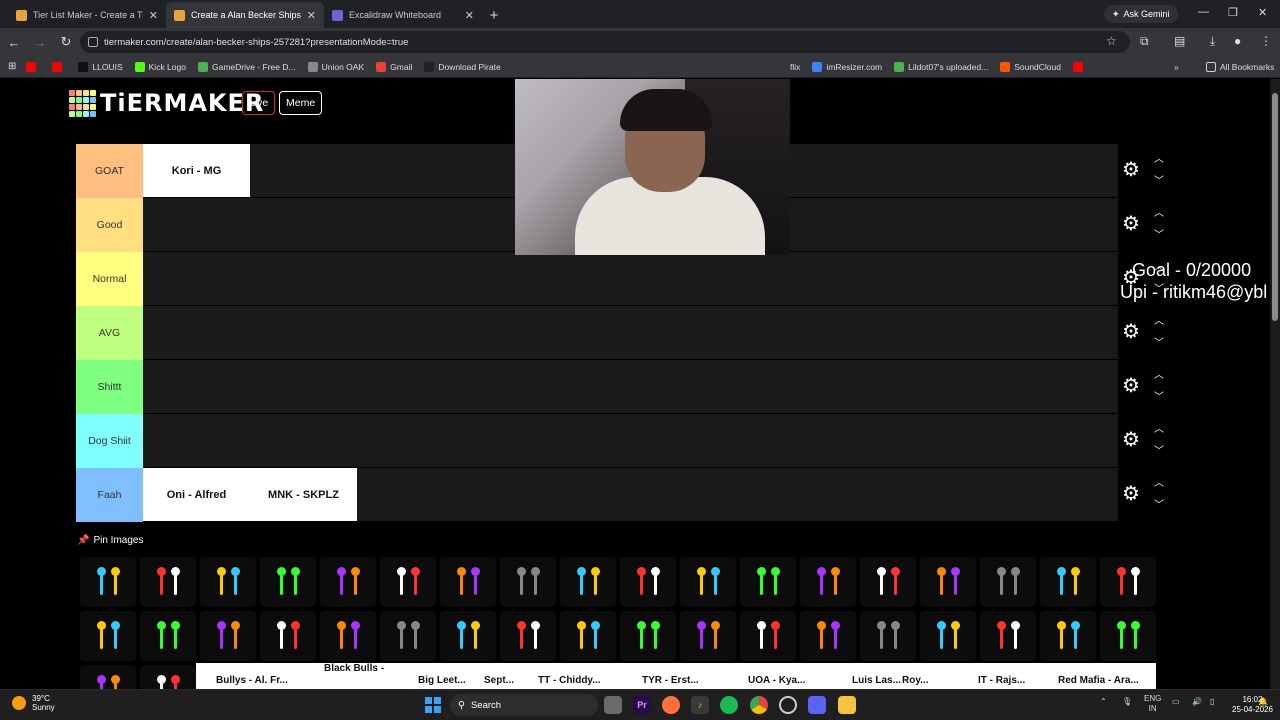 The width and height of the screenshot is (1280, 720). Describe the element at coordinates (1179, 41) in the screenshot. I see `media-icon: ▤` at that location.